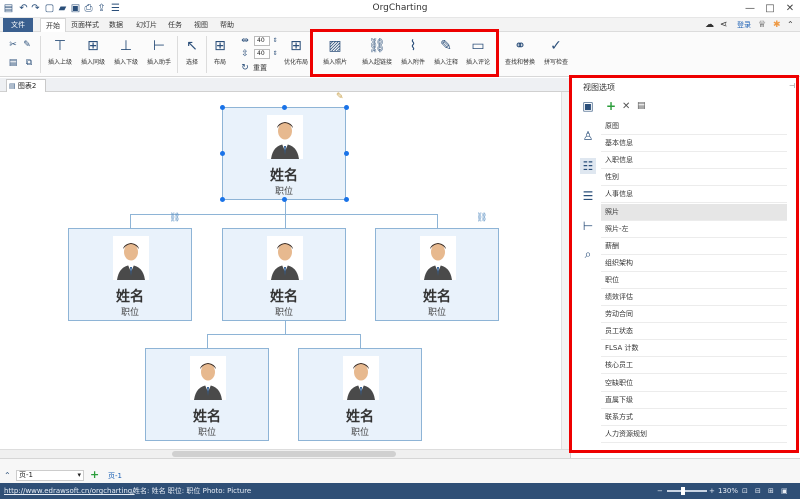 The image size is (800, 499). I want to click on add-page-icon: +, so click(94, 474).